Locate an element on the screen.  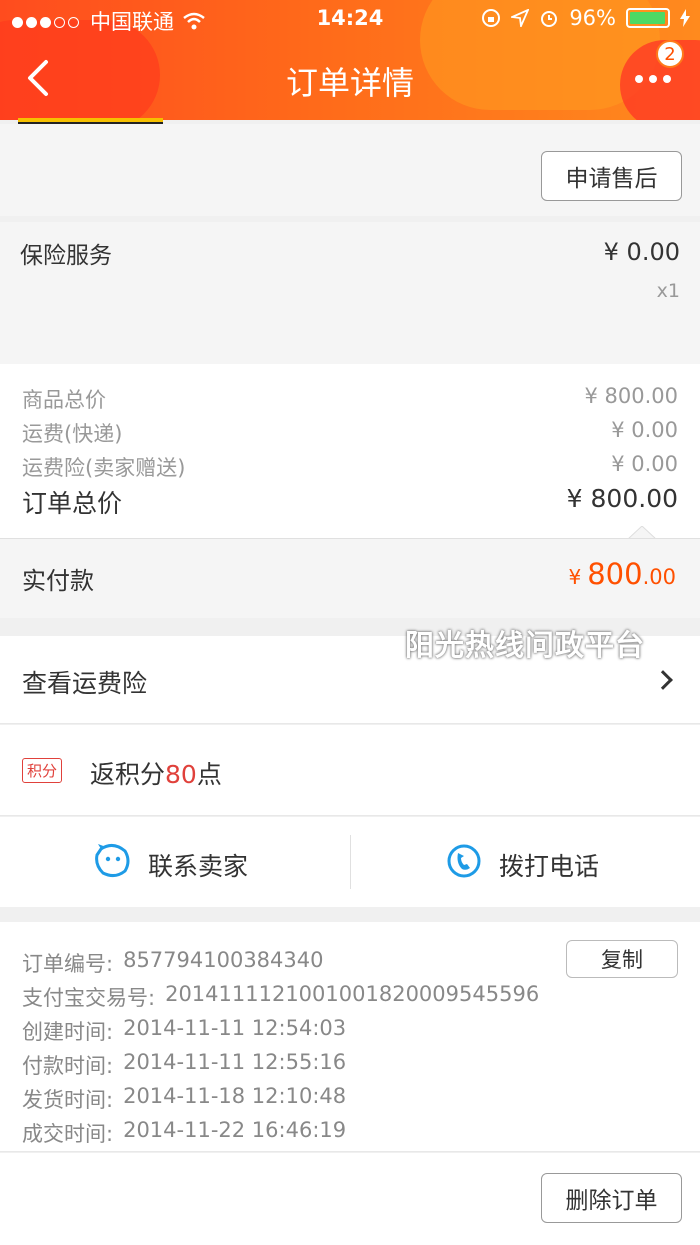
charging-icon is located at coordinates (685, 18).